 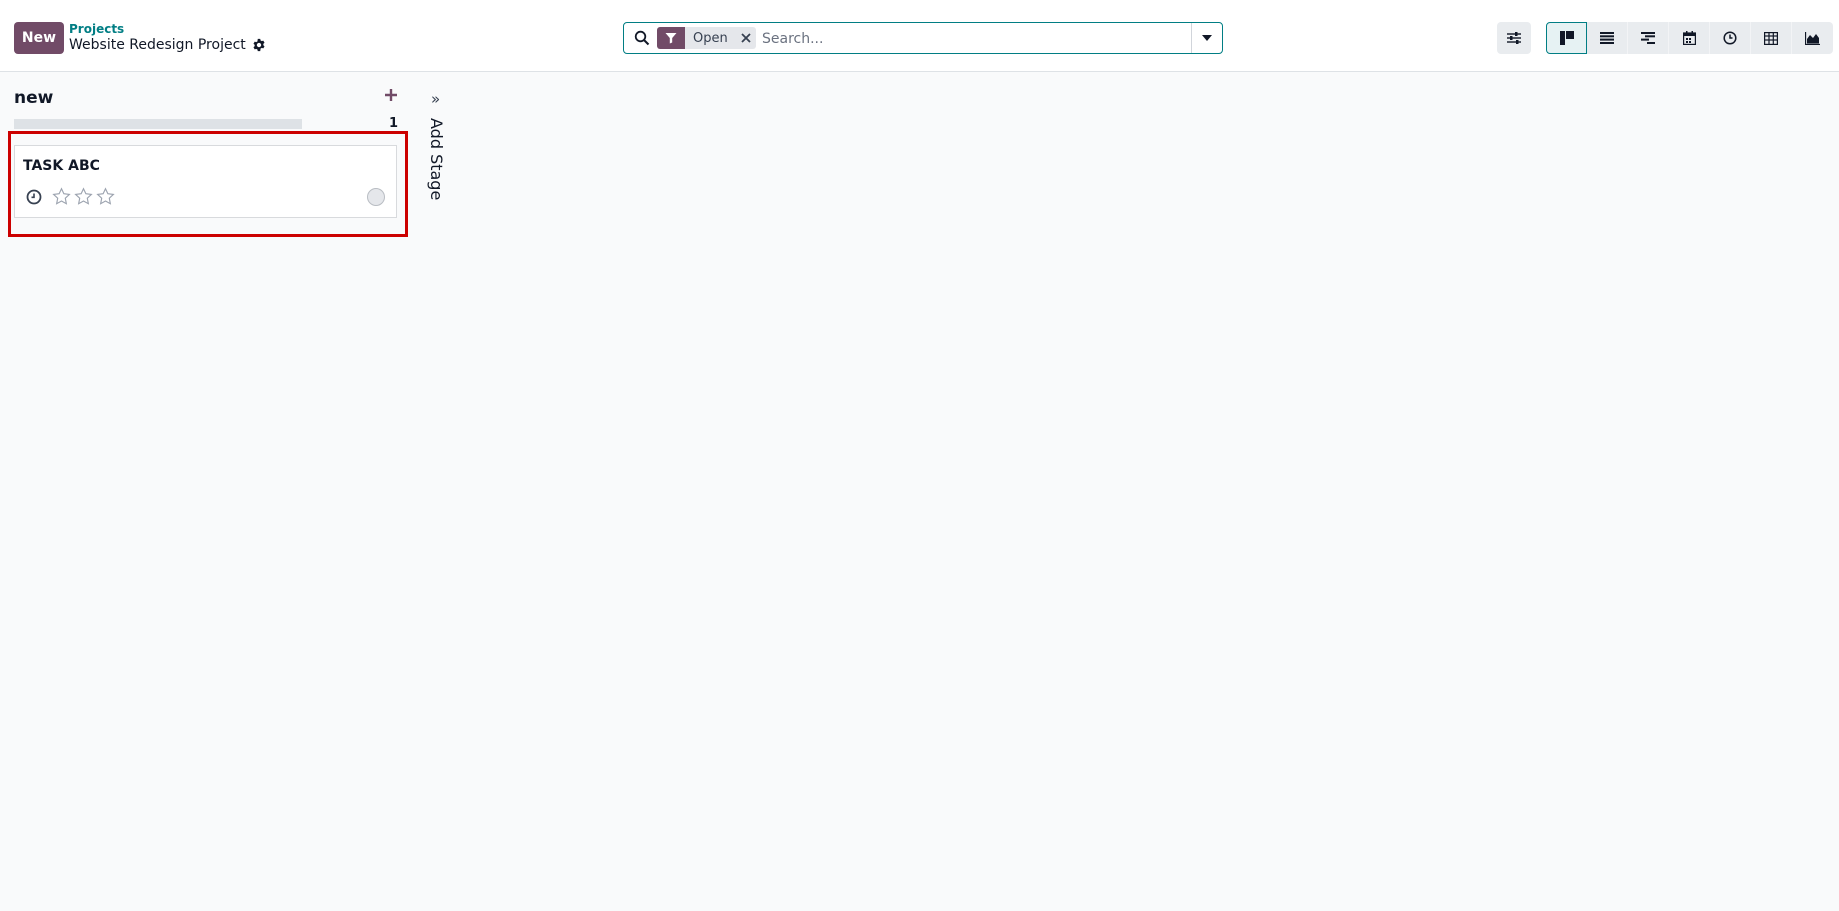 I want to click on kanban-icon, so click(x=1566, y=38).